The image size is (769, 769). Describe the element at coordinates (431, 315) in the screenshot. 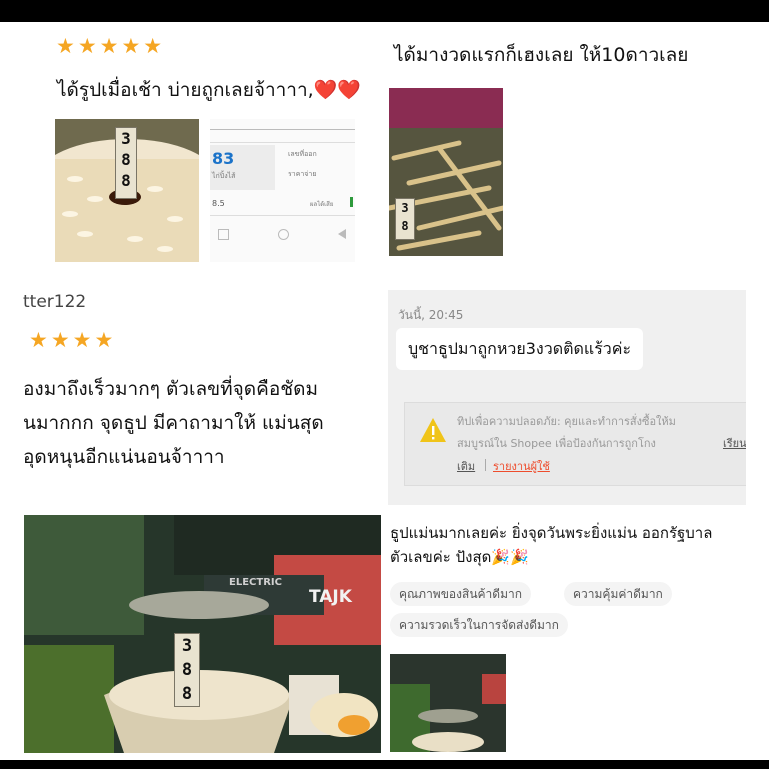

I see `chat-timestamp: วันนี้, 20:45` at that location.